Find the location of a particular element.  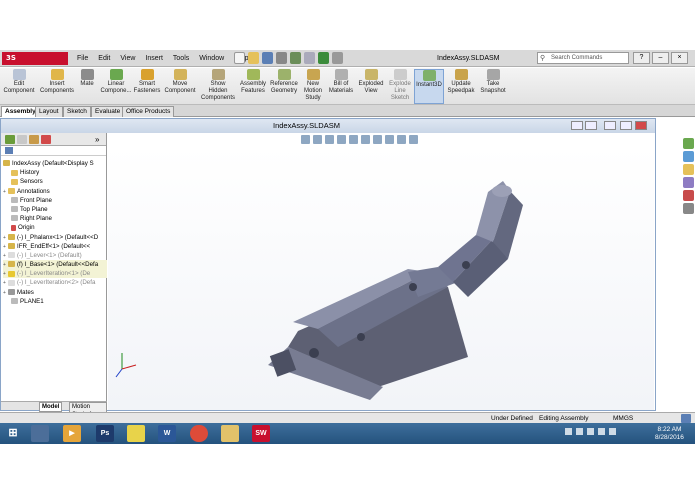

rebuild-icon is located at coordinates (323, 58).